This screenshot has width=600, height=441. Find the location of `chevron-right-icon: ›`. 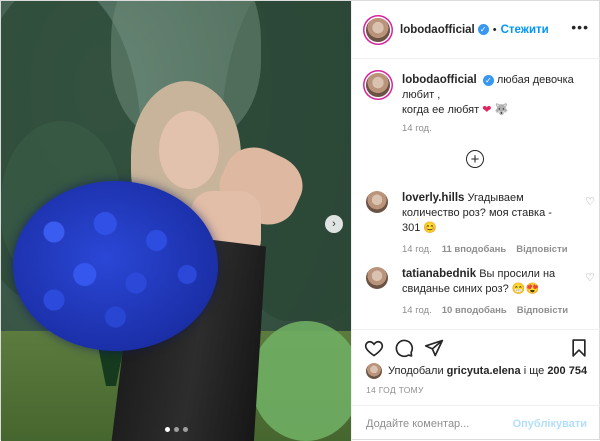

chevron-right-icon: › is located at coordinates (334, 224).